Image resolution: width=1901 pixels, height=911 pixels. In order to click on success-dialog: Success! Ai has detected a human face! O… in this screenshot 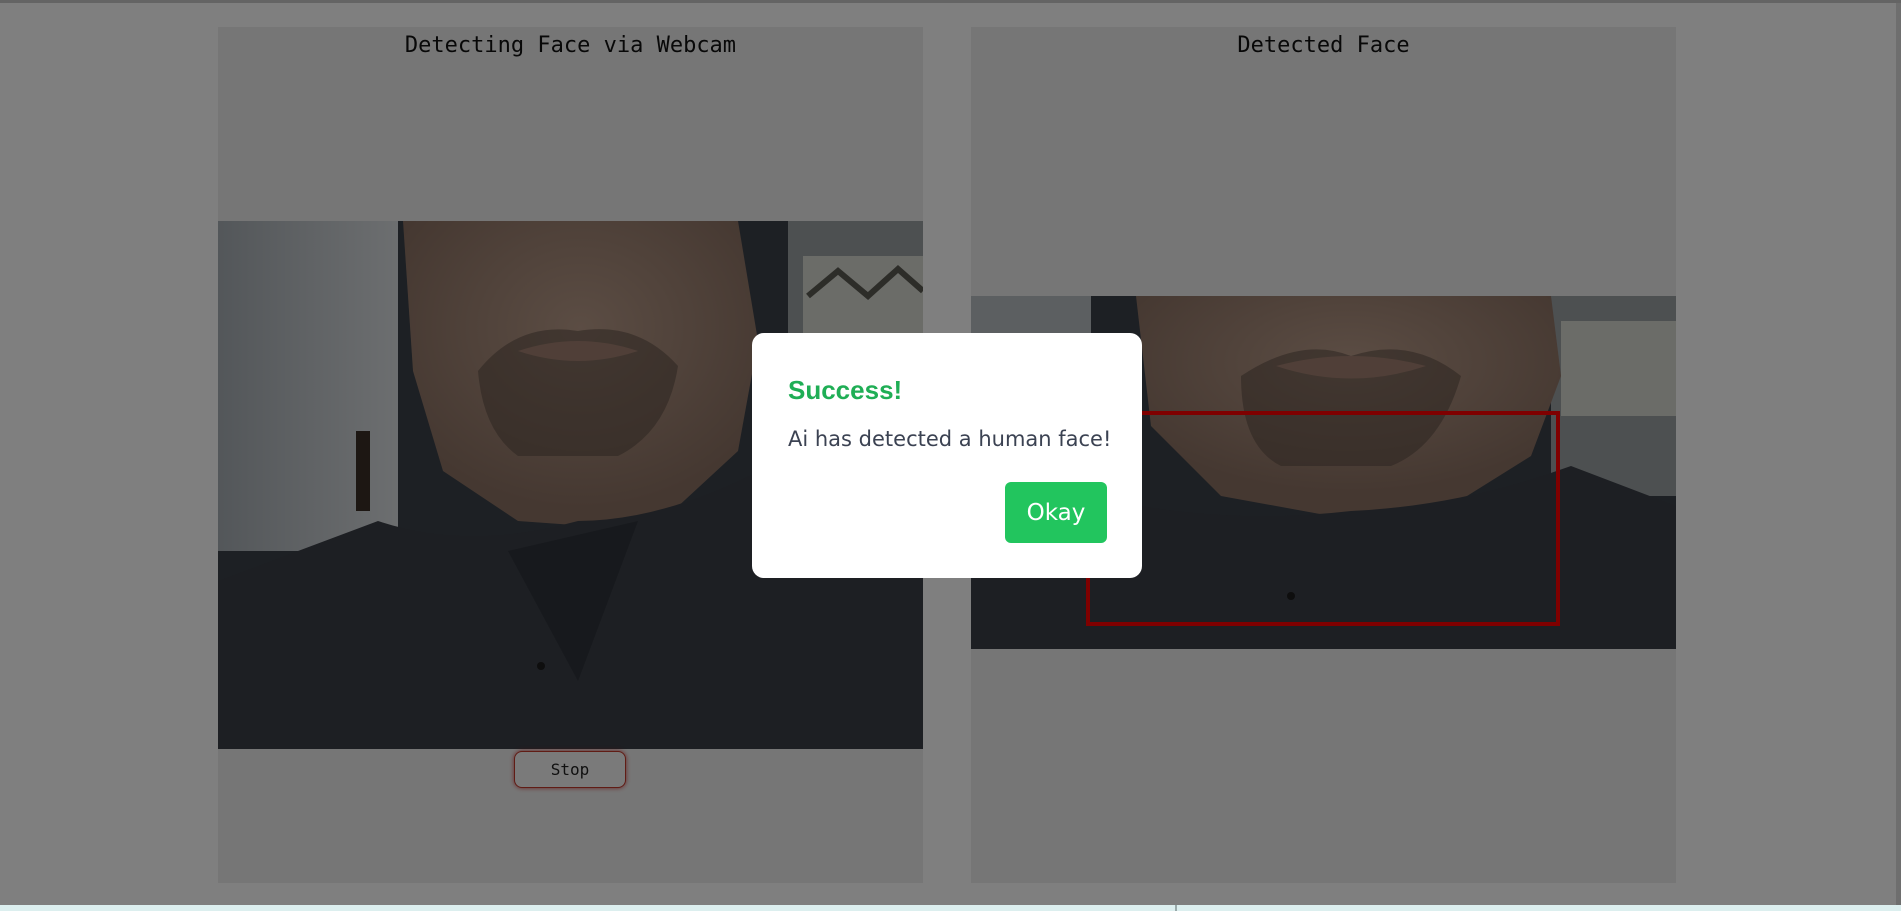, I will do `click(947, 455)`.